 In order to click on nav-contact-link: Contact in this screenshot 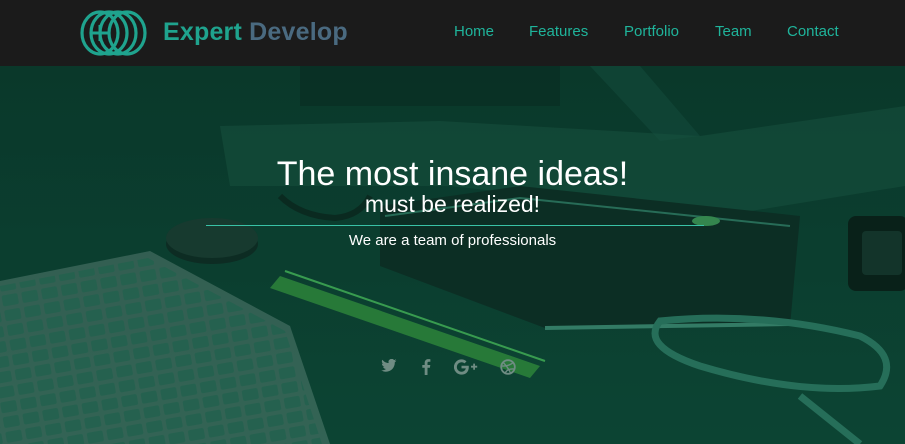, I will do `click(813, 31)`.